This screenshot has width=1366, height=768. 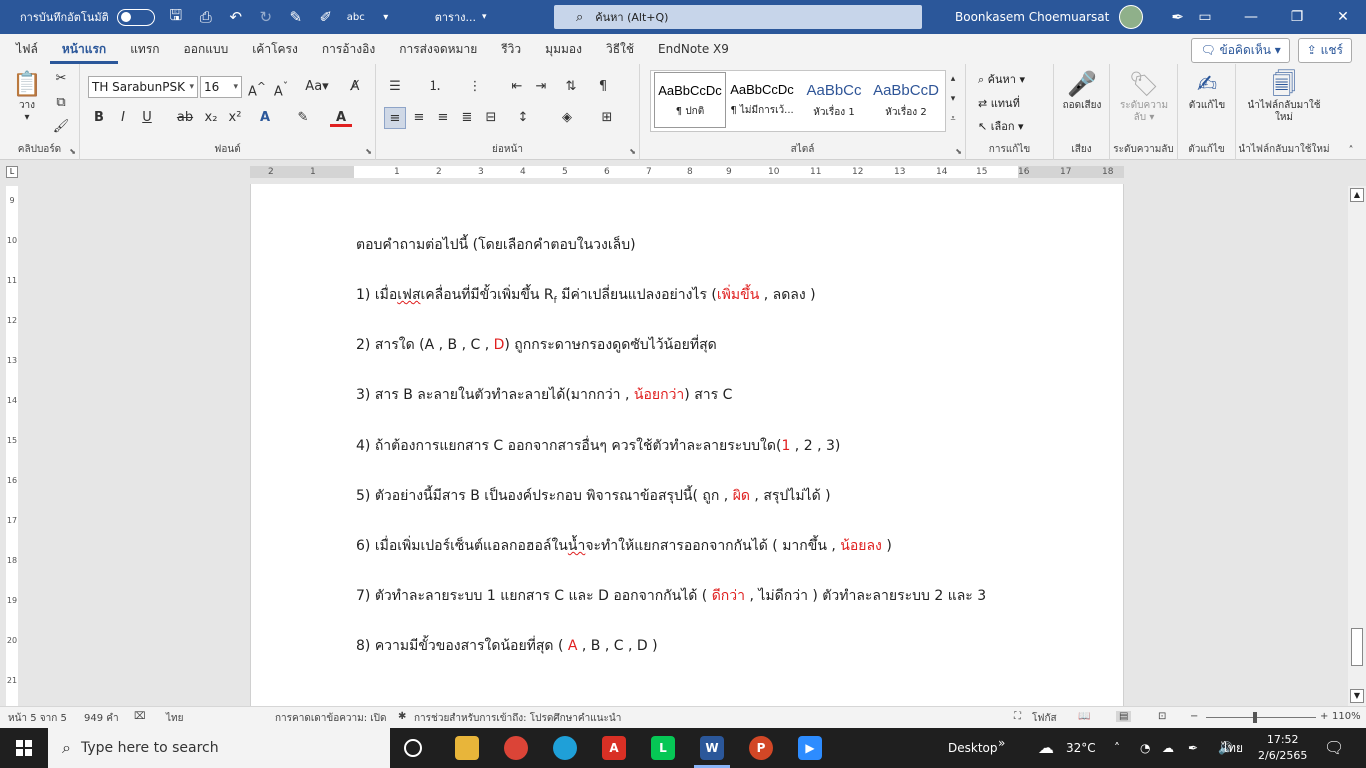 I want to click on powerpoint-icon: P, so click(x=761, y=748).